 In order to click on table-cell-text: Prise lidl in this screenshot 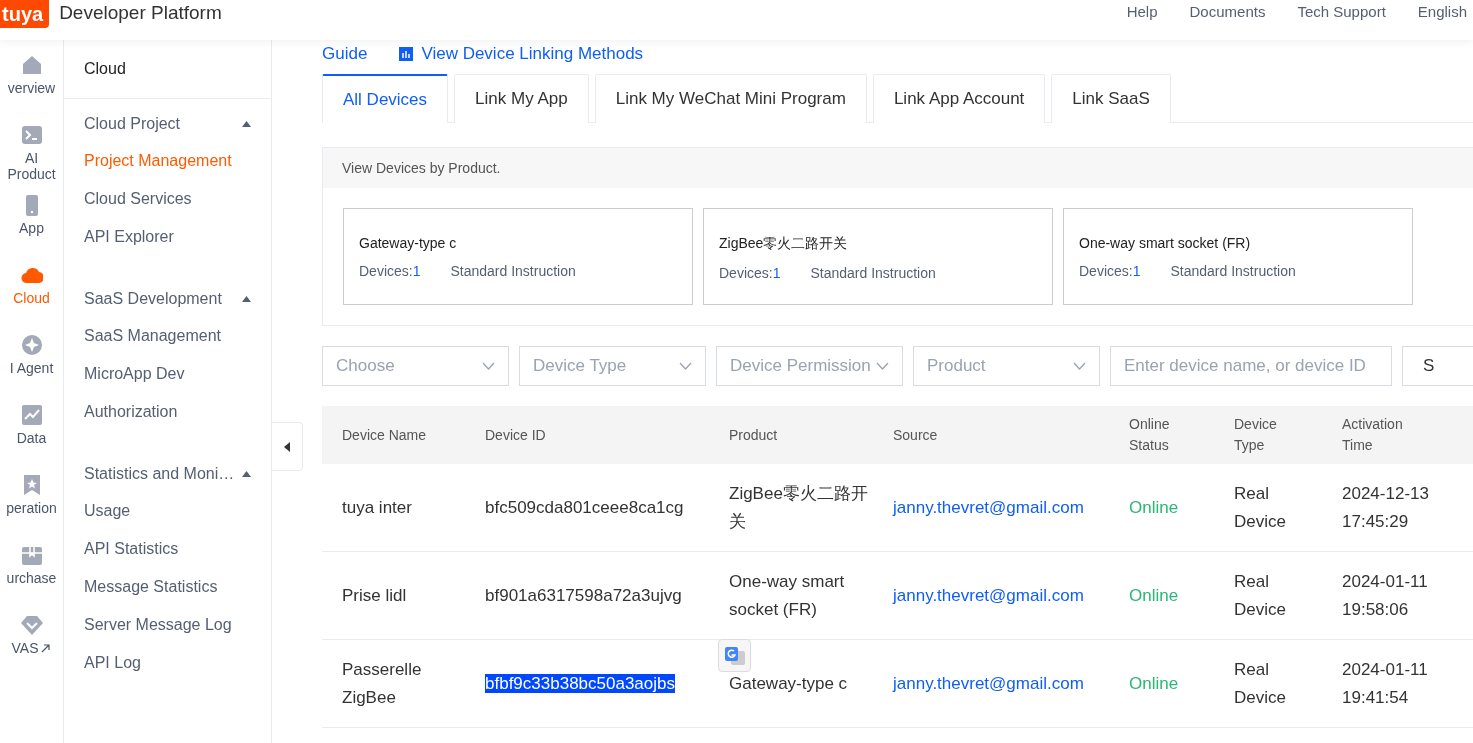, I will do `click(374, 595)`.